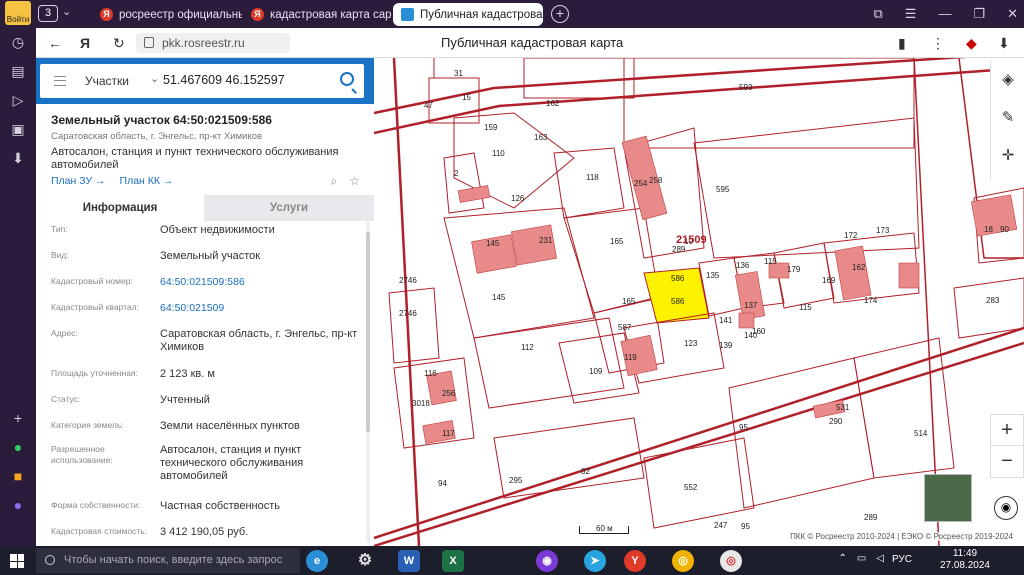 This screenshot has height=575, width=1024. What do you see at coordinates (745, 526) in the screenshot?
I see `parcel-label: 95` at bounding box center [745, 526].